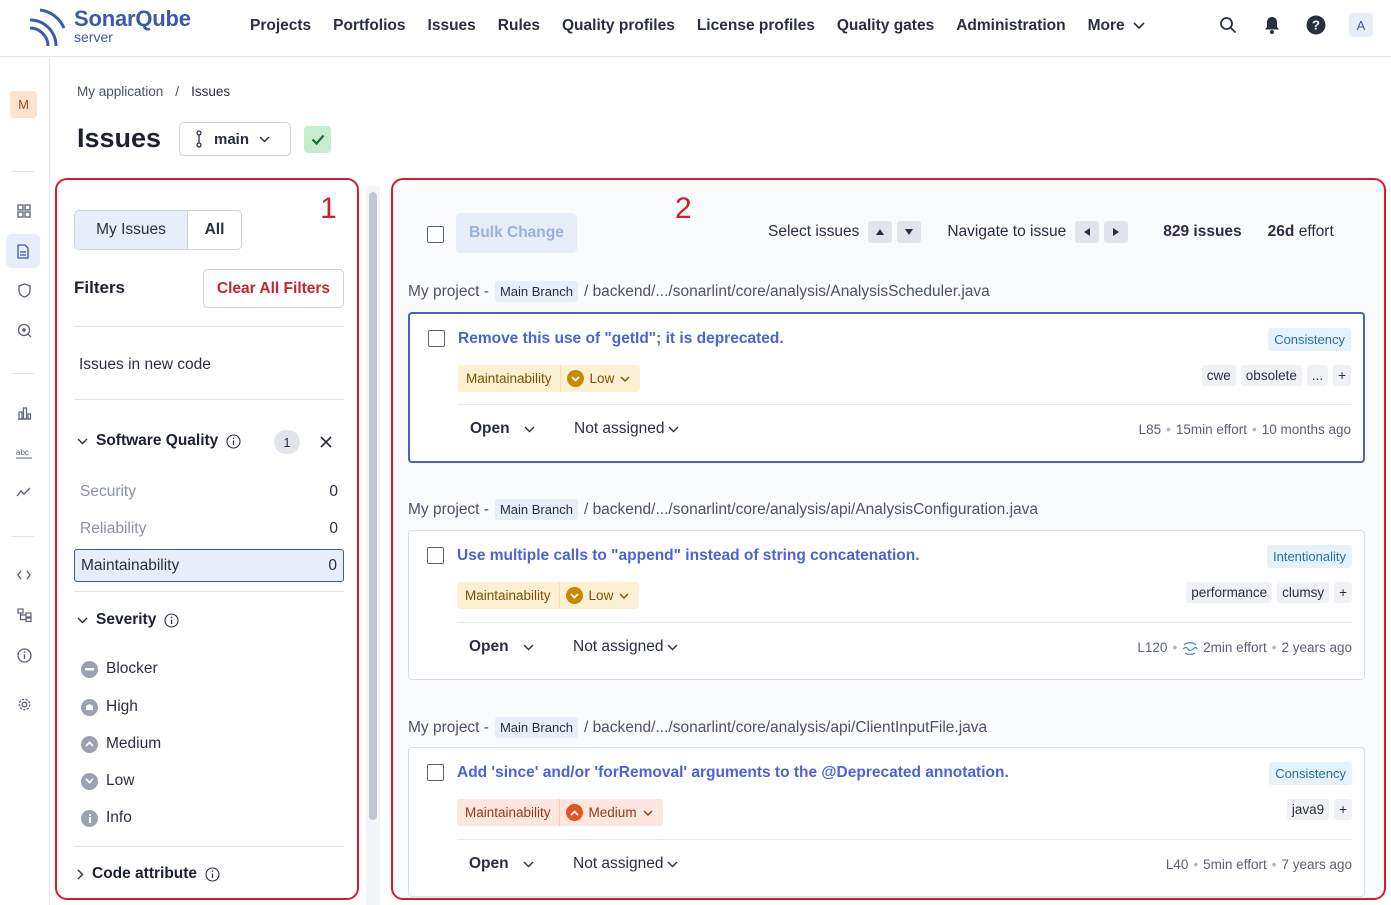 Image resolution: width=1391 pixels, height=905 pixels. I want to click on severity-item-medium: Medium, so click(121, 744).